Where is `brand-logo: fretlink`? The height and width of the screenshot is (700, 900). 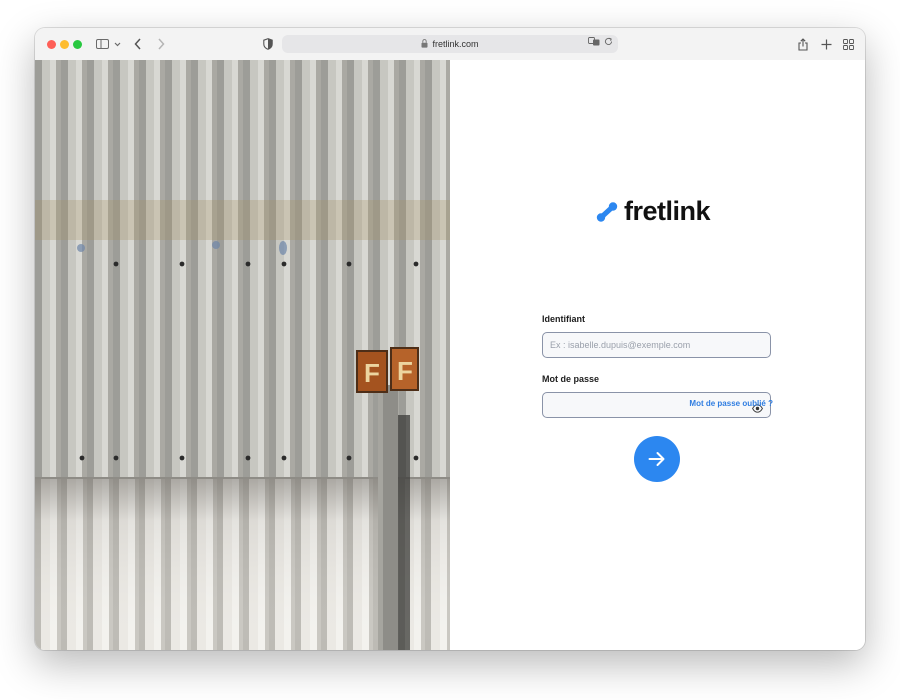 brand-logo: fretlink is located at coordinates (653, 211).